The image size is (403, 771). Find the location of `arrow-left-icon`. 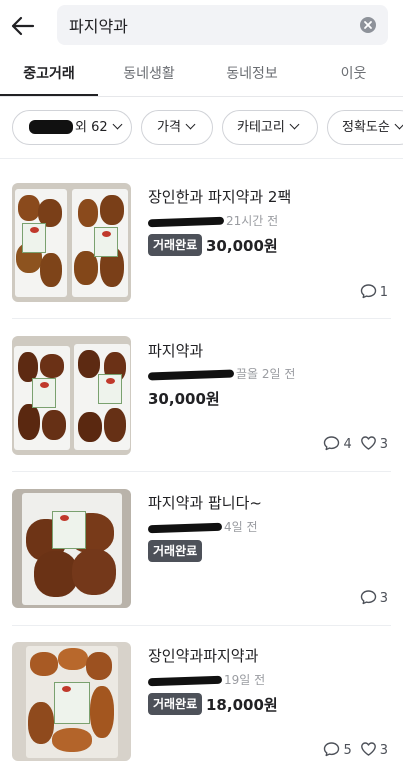

arrow-left-icon is located at coordinates (23, 26).